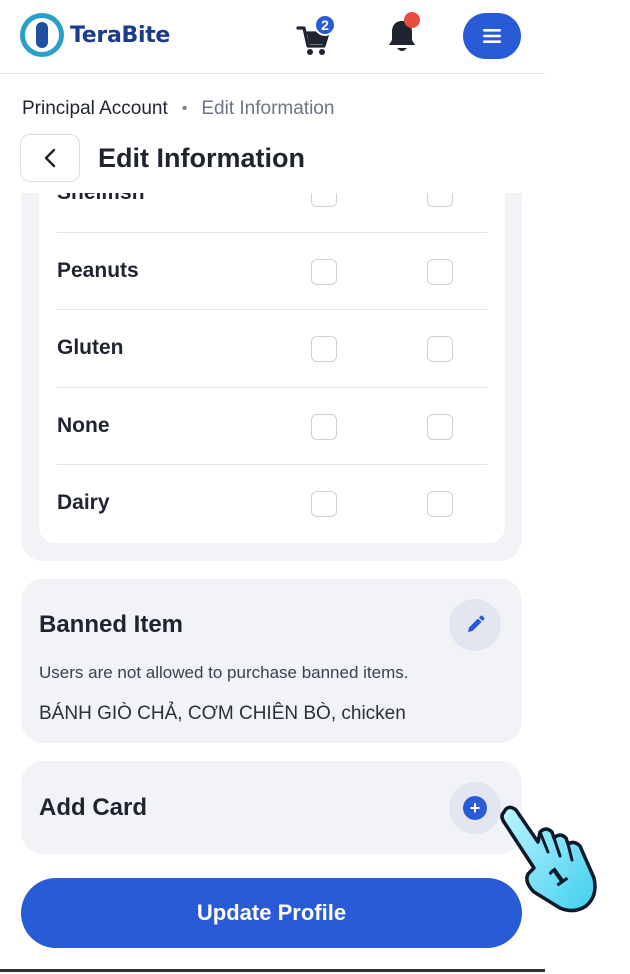 The width and height of the screenshot is (630, 974). Describe the element at coordinates (271, 913) in the screenshot. I see `update-profile-button: Update Profile` at that location.